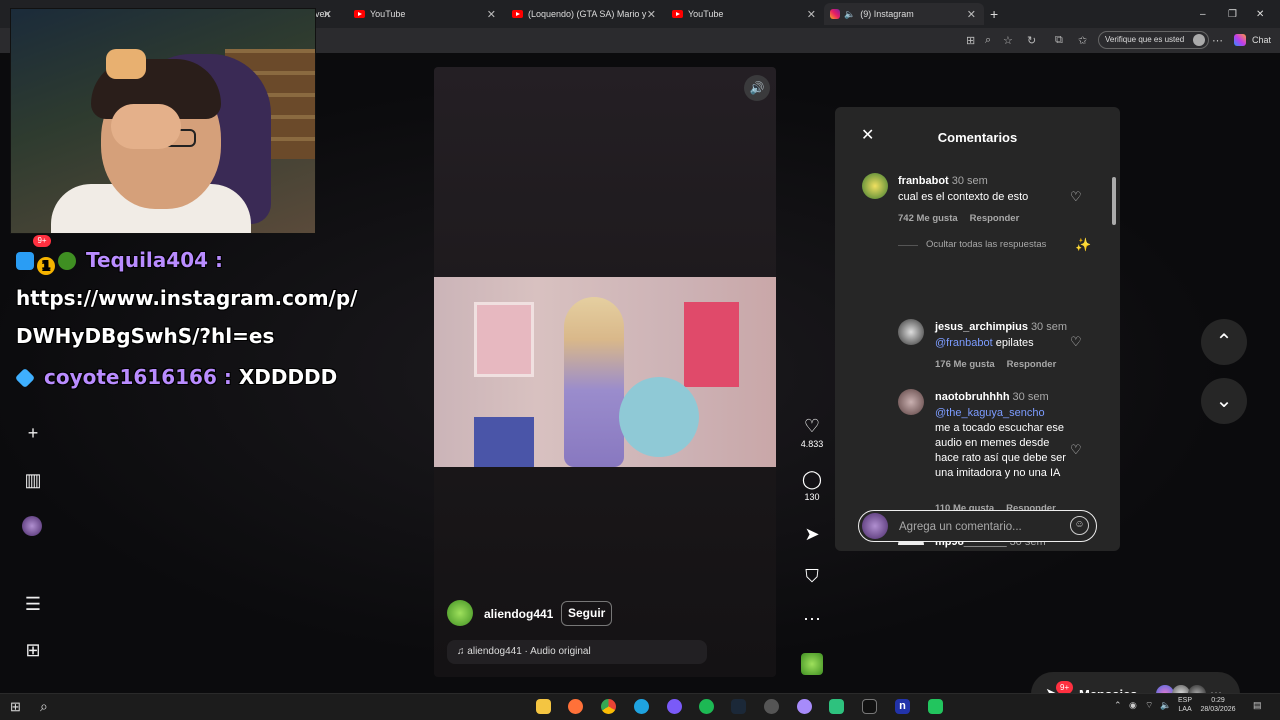 The image size is (1280, 720). Describe the element at coordinates (812, 479) in the screenshot. I see `comment-icon: ◯` at that location.